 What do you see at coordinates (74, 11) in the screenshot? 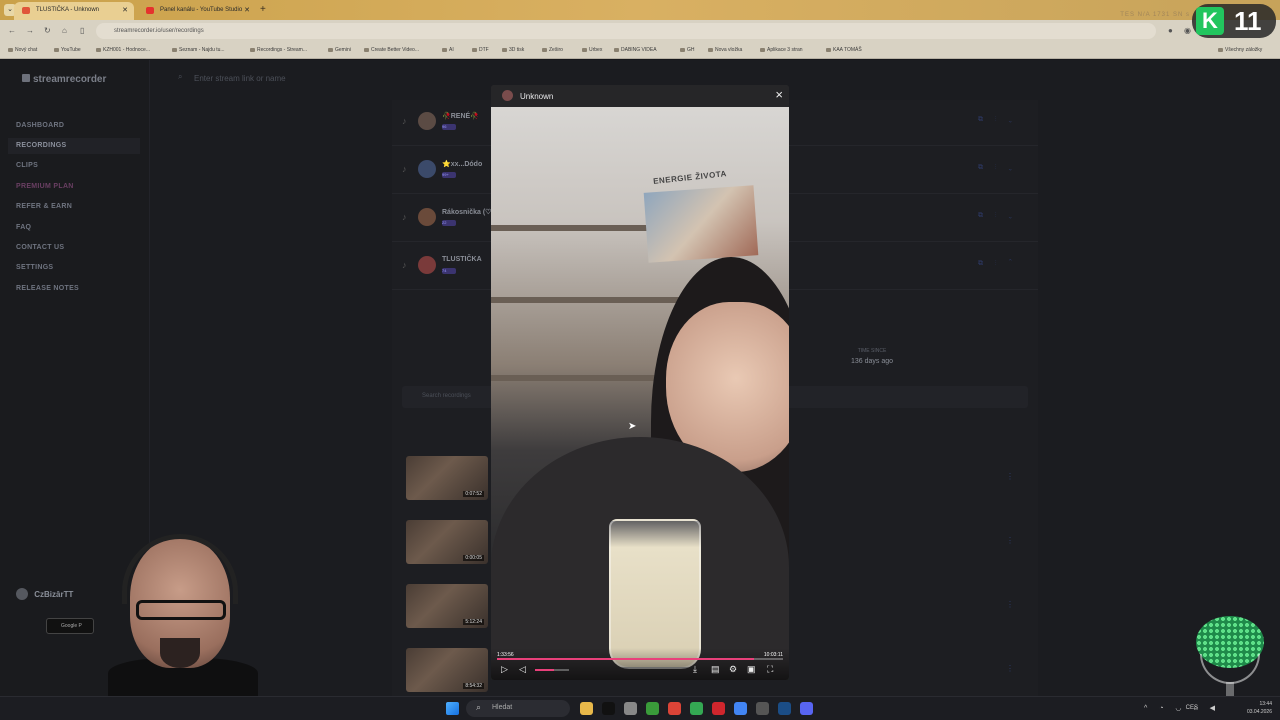
I see `tab-active: TLUSTIČKA - Unknown ✕` at bounding box center [74, 11].